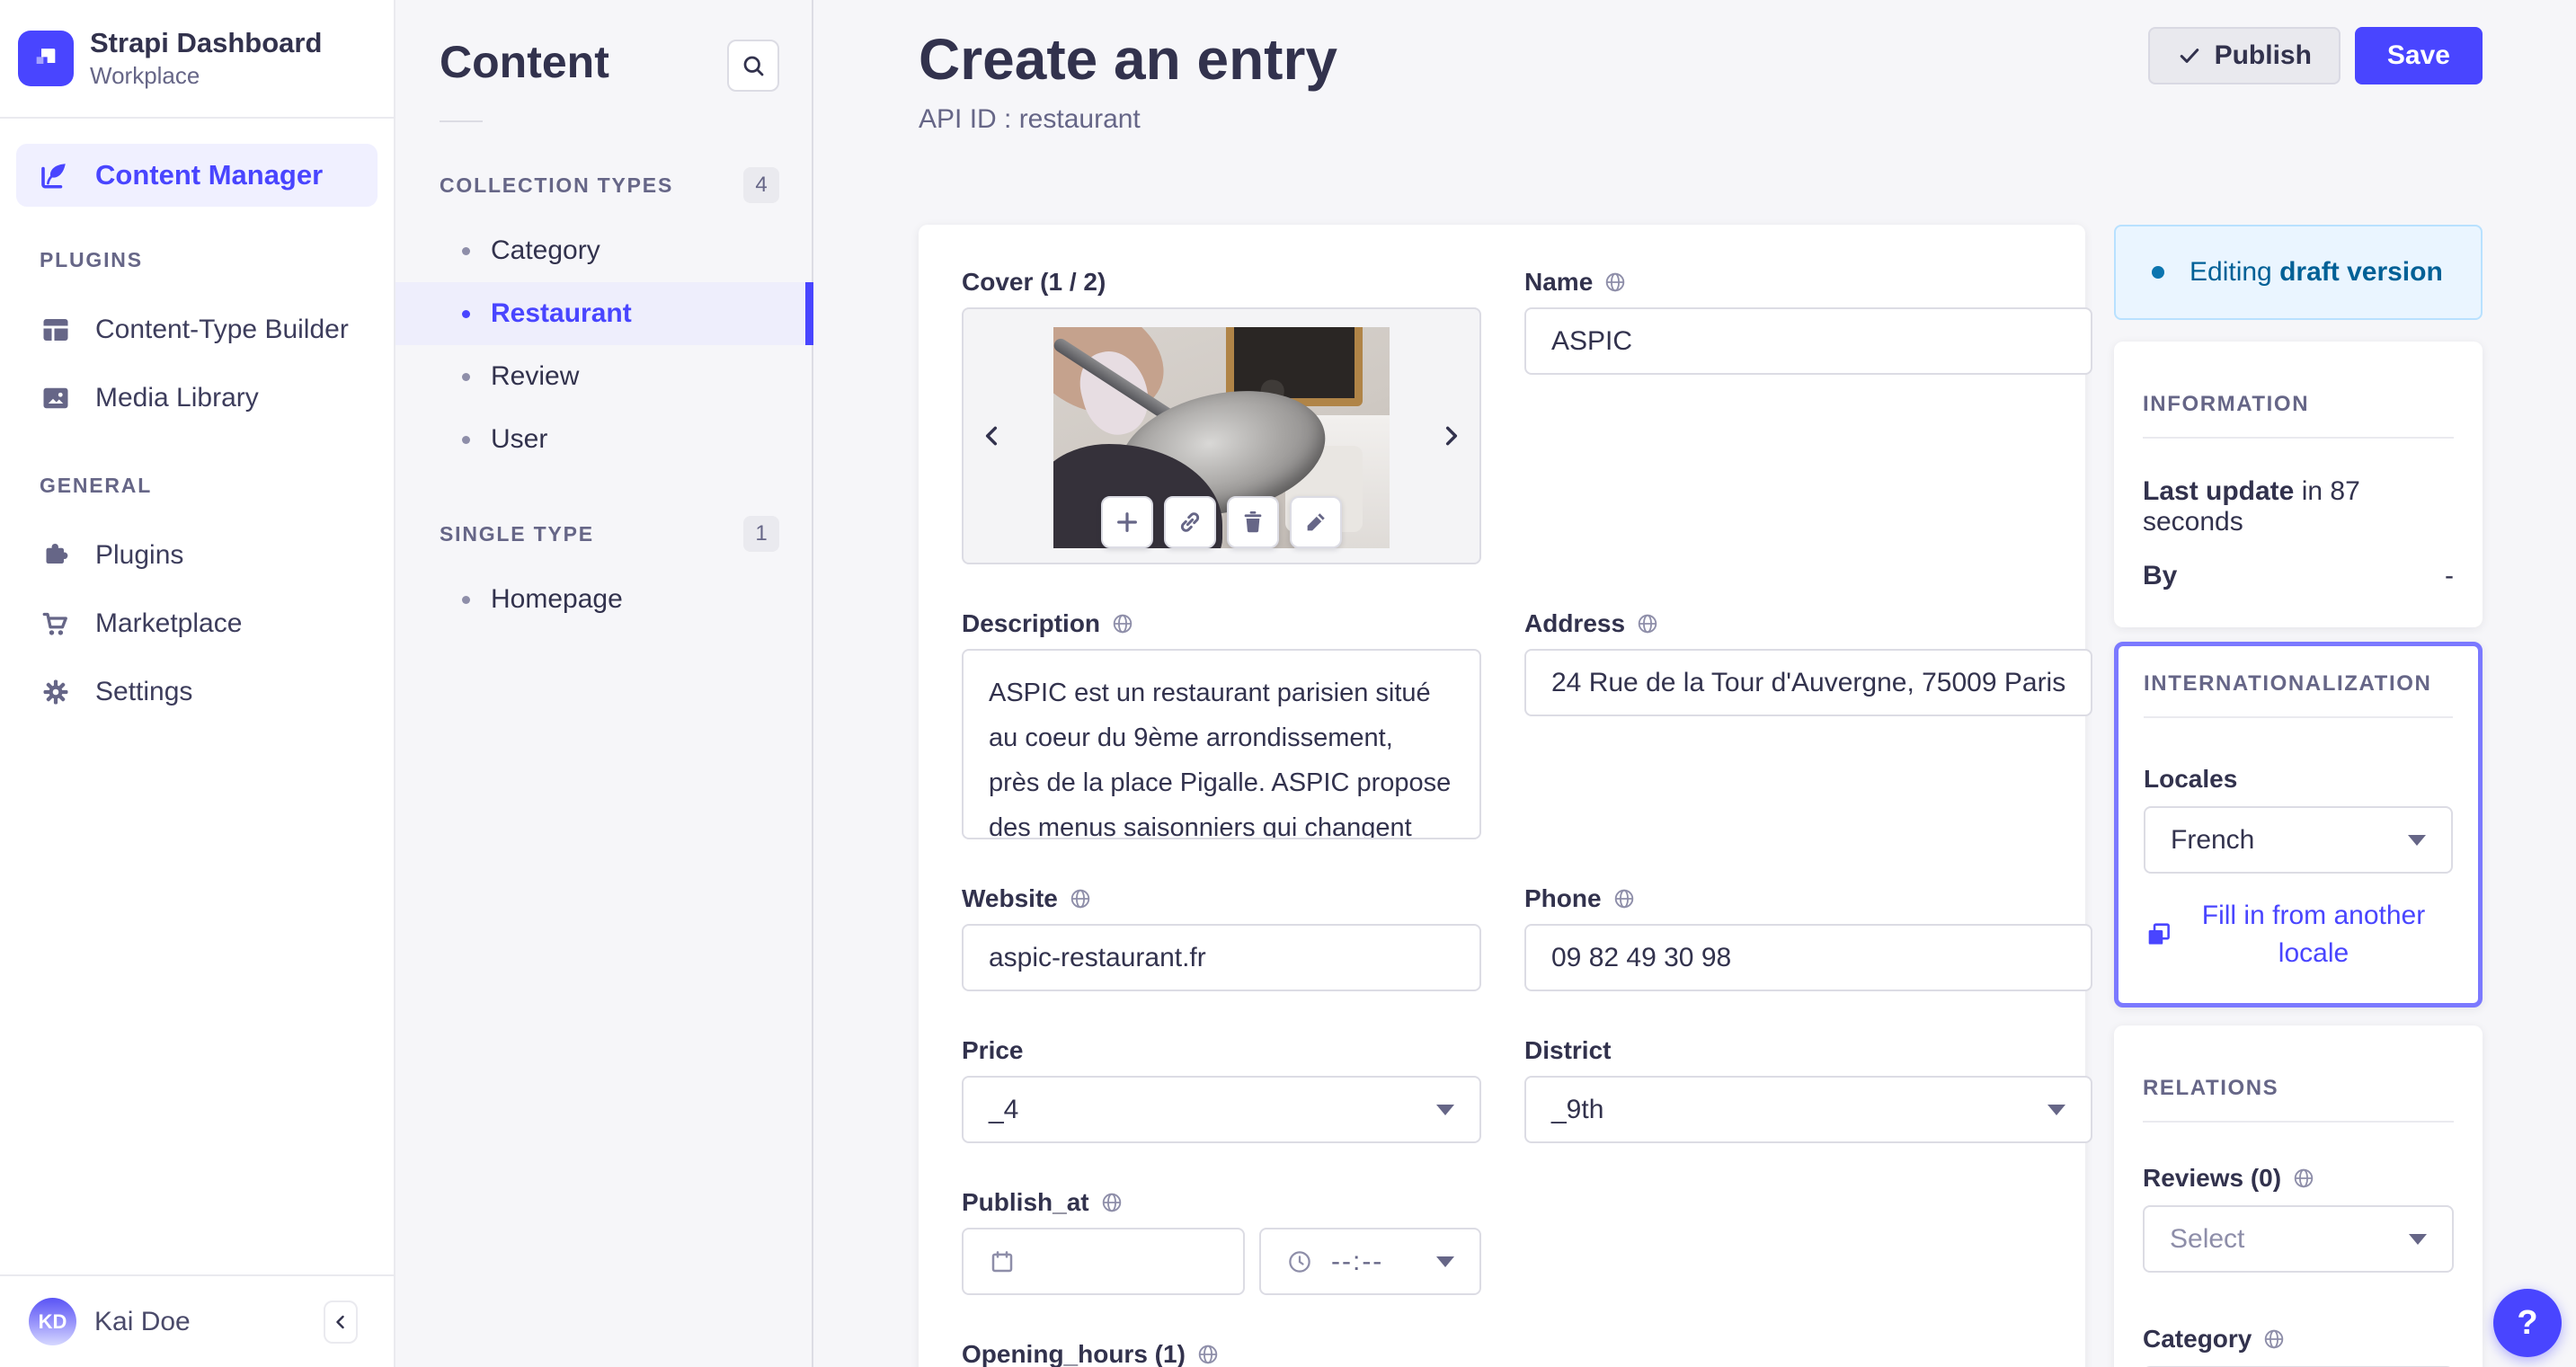 This screenshot has width=2576, height=1367. I want to click on sidebar-item-content-type-builder: Content-Type Builder, so click(197, 330).